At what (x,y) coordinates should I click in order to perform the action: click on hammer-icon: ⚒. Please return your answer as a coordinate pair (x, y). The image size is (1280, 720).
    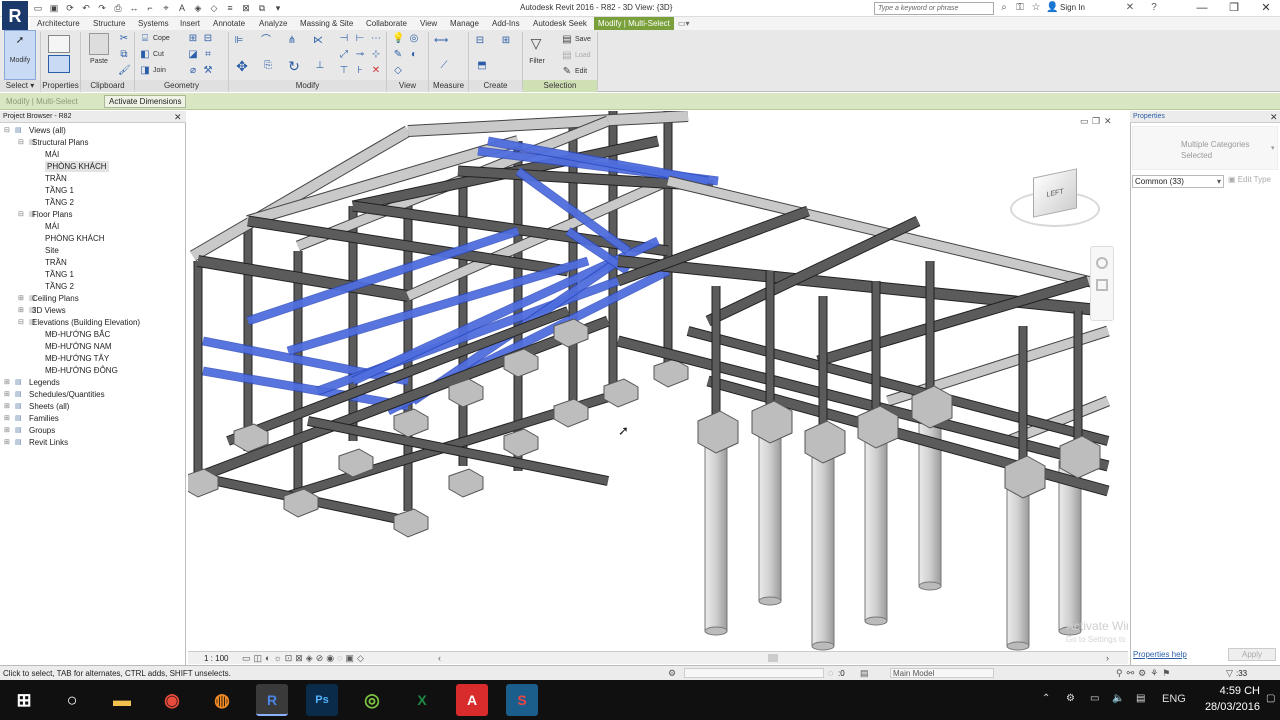
    Looking at the image, I should click on (208, 71).